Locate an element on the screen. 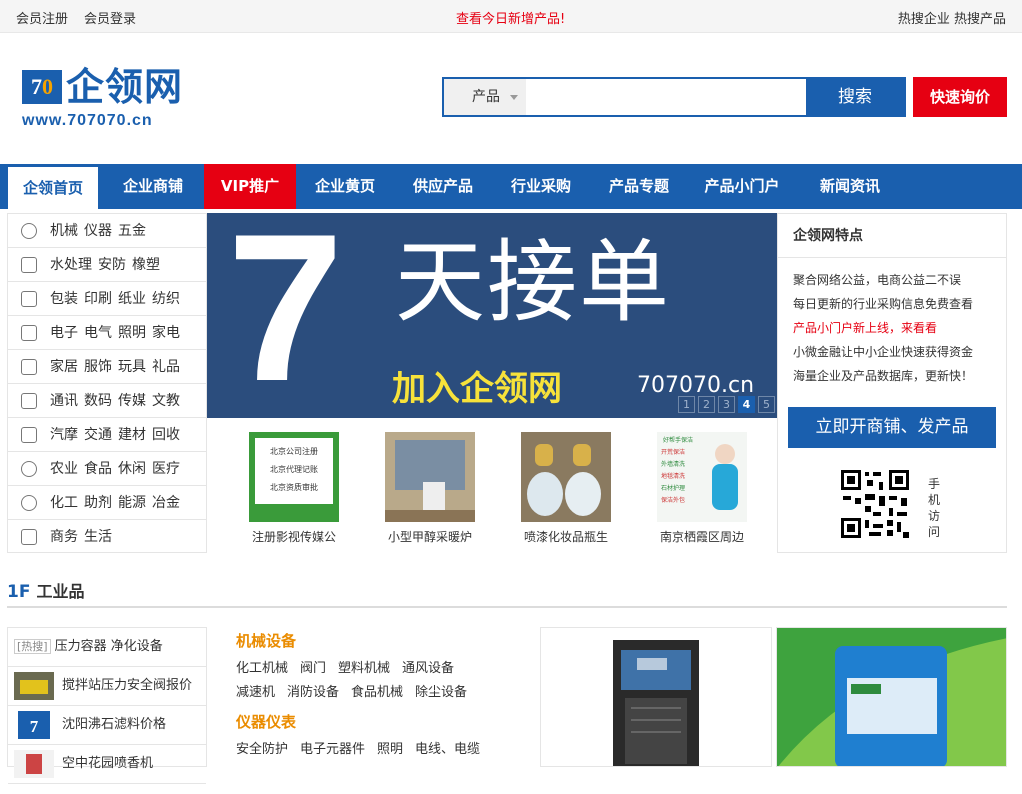 The image size is (1022, 794). category-row: 化工 助剂 能源 冶金 is located at coordinates (107, 503).